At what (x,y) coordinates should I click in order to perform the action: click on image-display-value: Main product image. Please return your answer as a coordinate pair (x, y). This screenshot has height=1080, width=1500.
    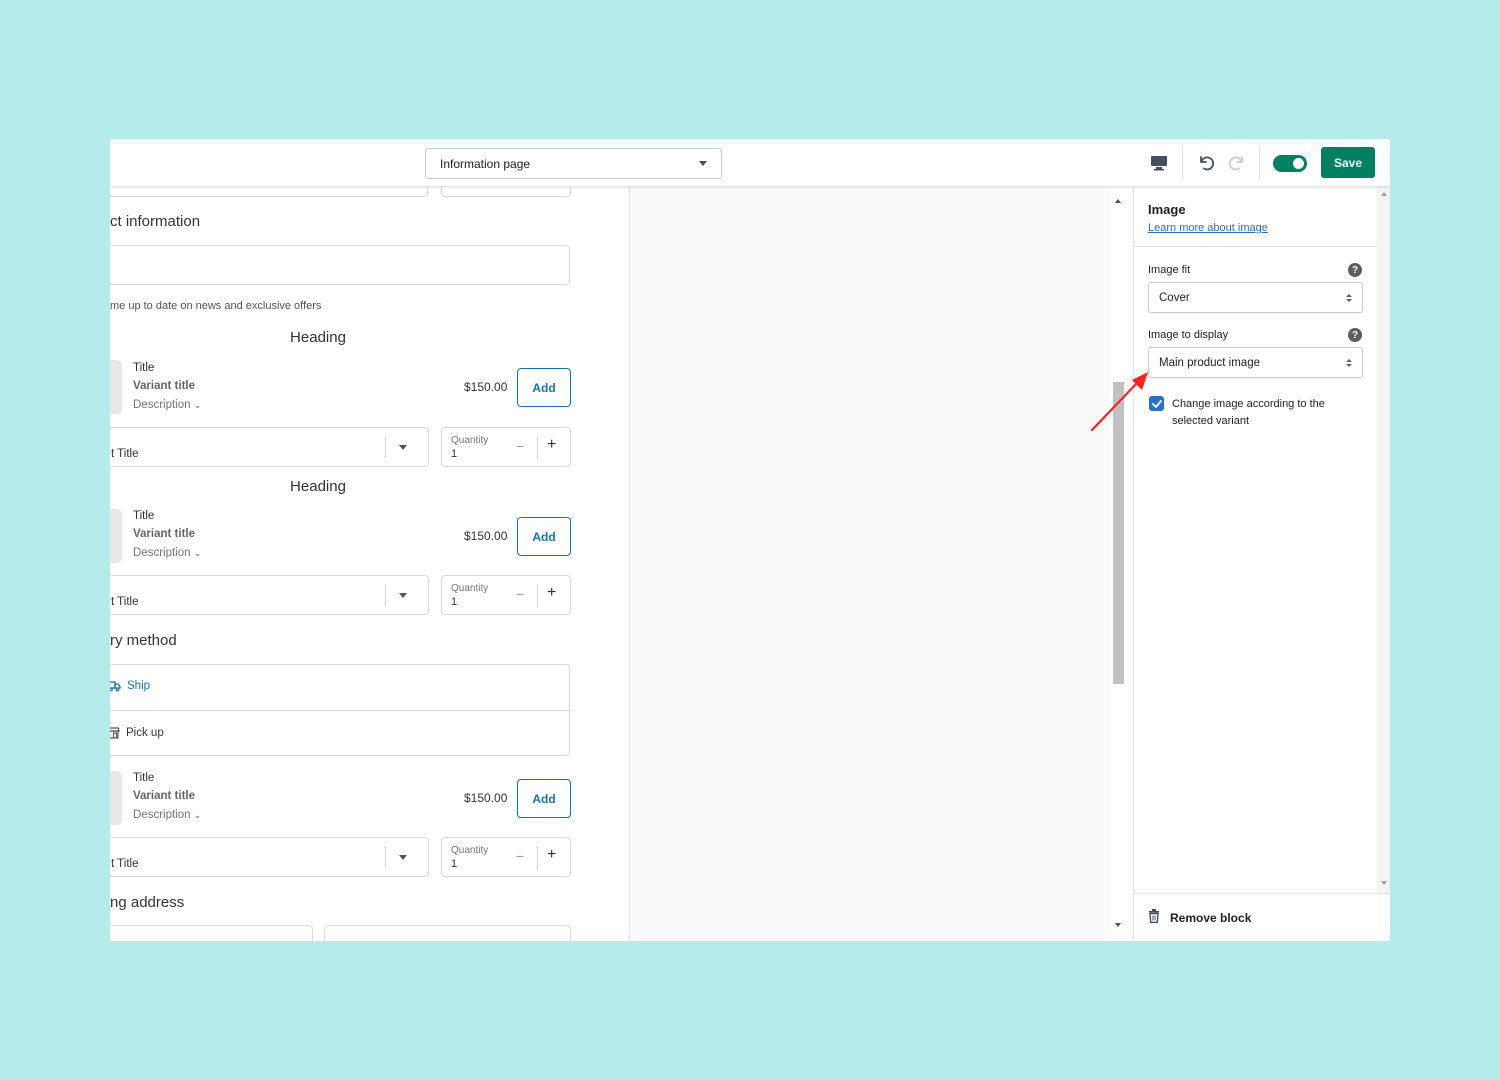
    Looking at the image, I should click on (1209, 362).